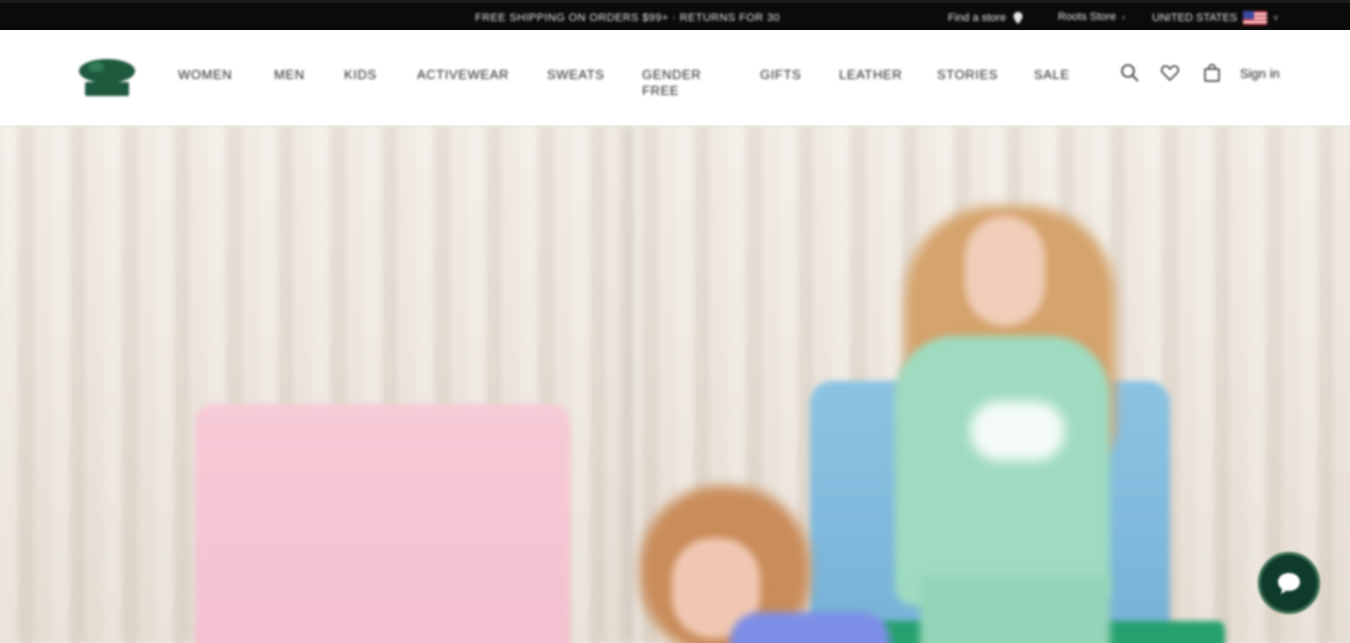 The image size is (1350, 643). Describe the element at coordinates (870, 75) in the screenshot. I see `nav-leather: LEATHER` at that location.